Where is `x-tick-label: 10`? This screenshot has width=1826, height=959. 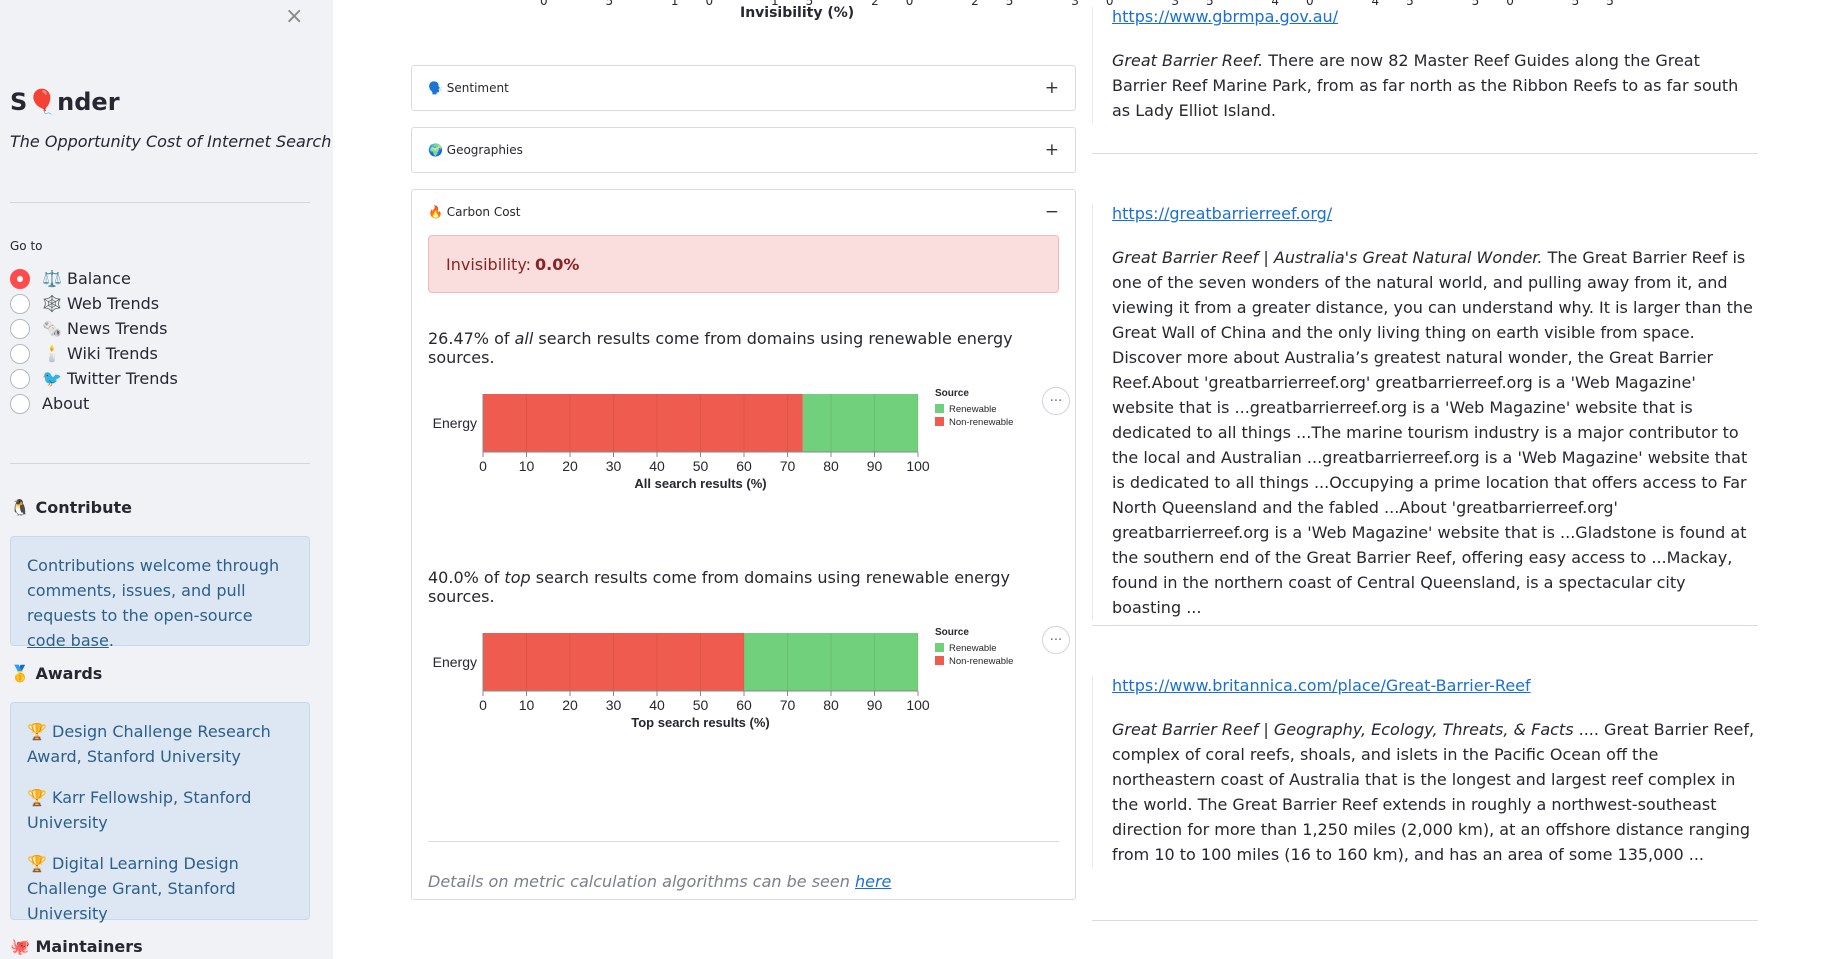
x-tick-label: 10 is located at coordinates (527, 705).